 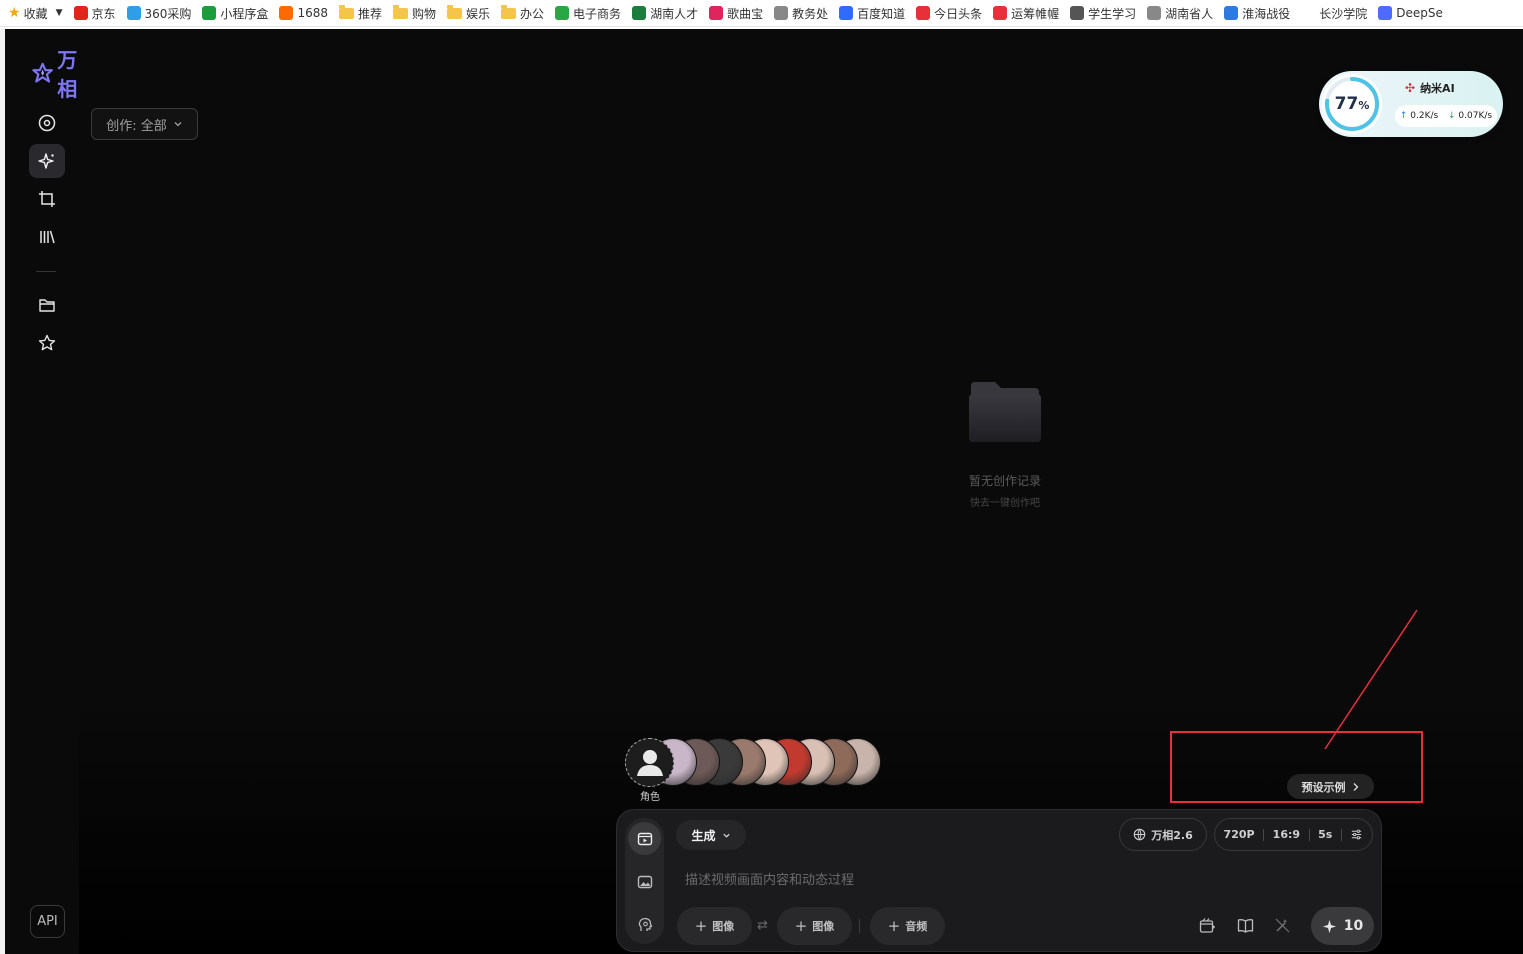 I want to click on gauge-percent: 77%, so click(x=1352, y=104).